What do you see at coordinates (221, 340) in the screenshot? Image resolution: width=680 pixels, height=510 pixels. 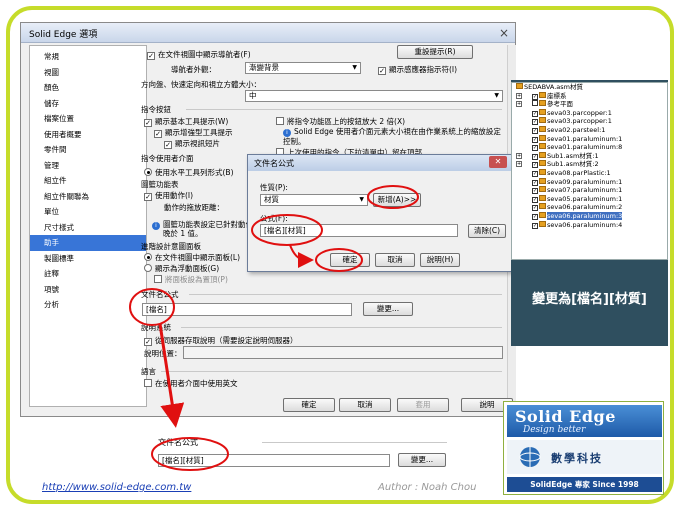 I see `fetch-from-server-checkbox: ✓ 從伺服器存取說明（需要設定說明伺服器）` at bounding box center [221, 340].